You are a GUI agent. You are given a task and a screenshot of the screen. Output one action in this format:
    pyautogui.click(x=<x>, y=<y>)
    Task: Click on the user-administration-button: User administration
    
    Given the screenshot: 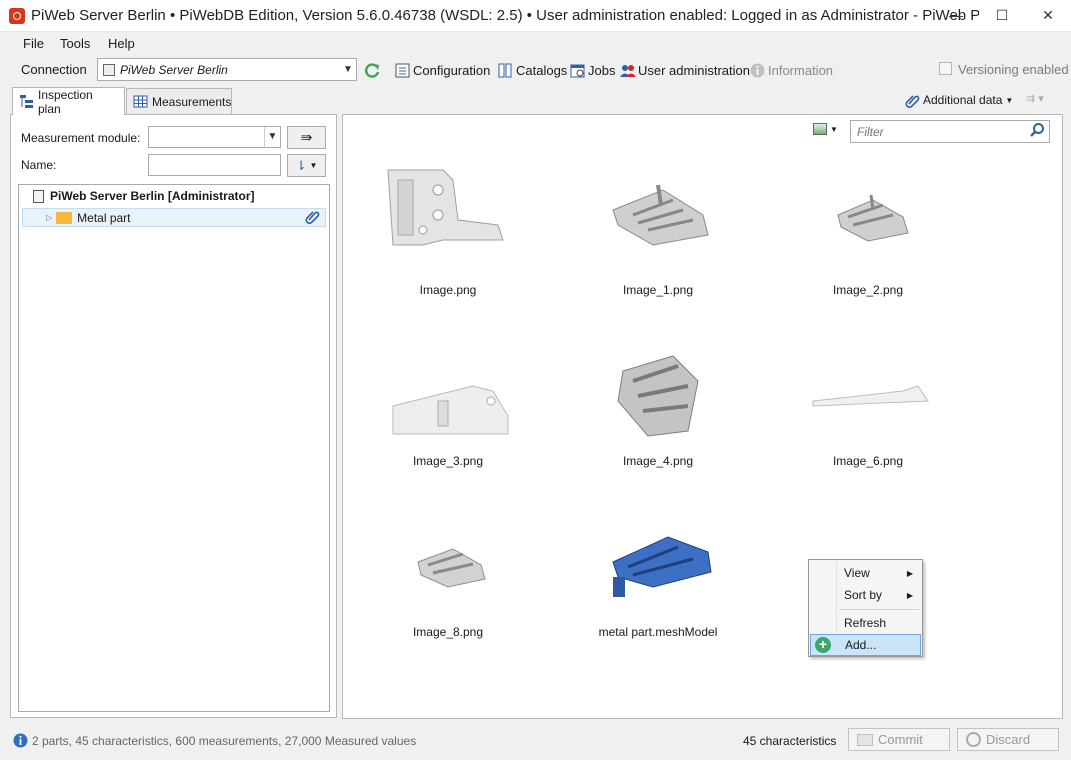 What is the action you would take?
    pyautogui.click(x=685, y=70)
    